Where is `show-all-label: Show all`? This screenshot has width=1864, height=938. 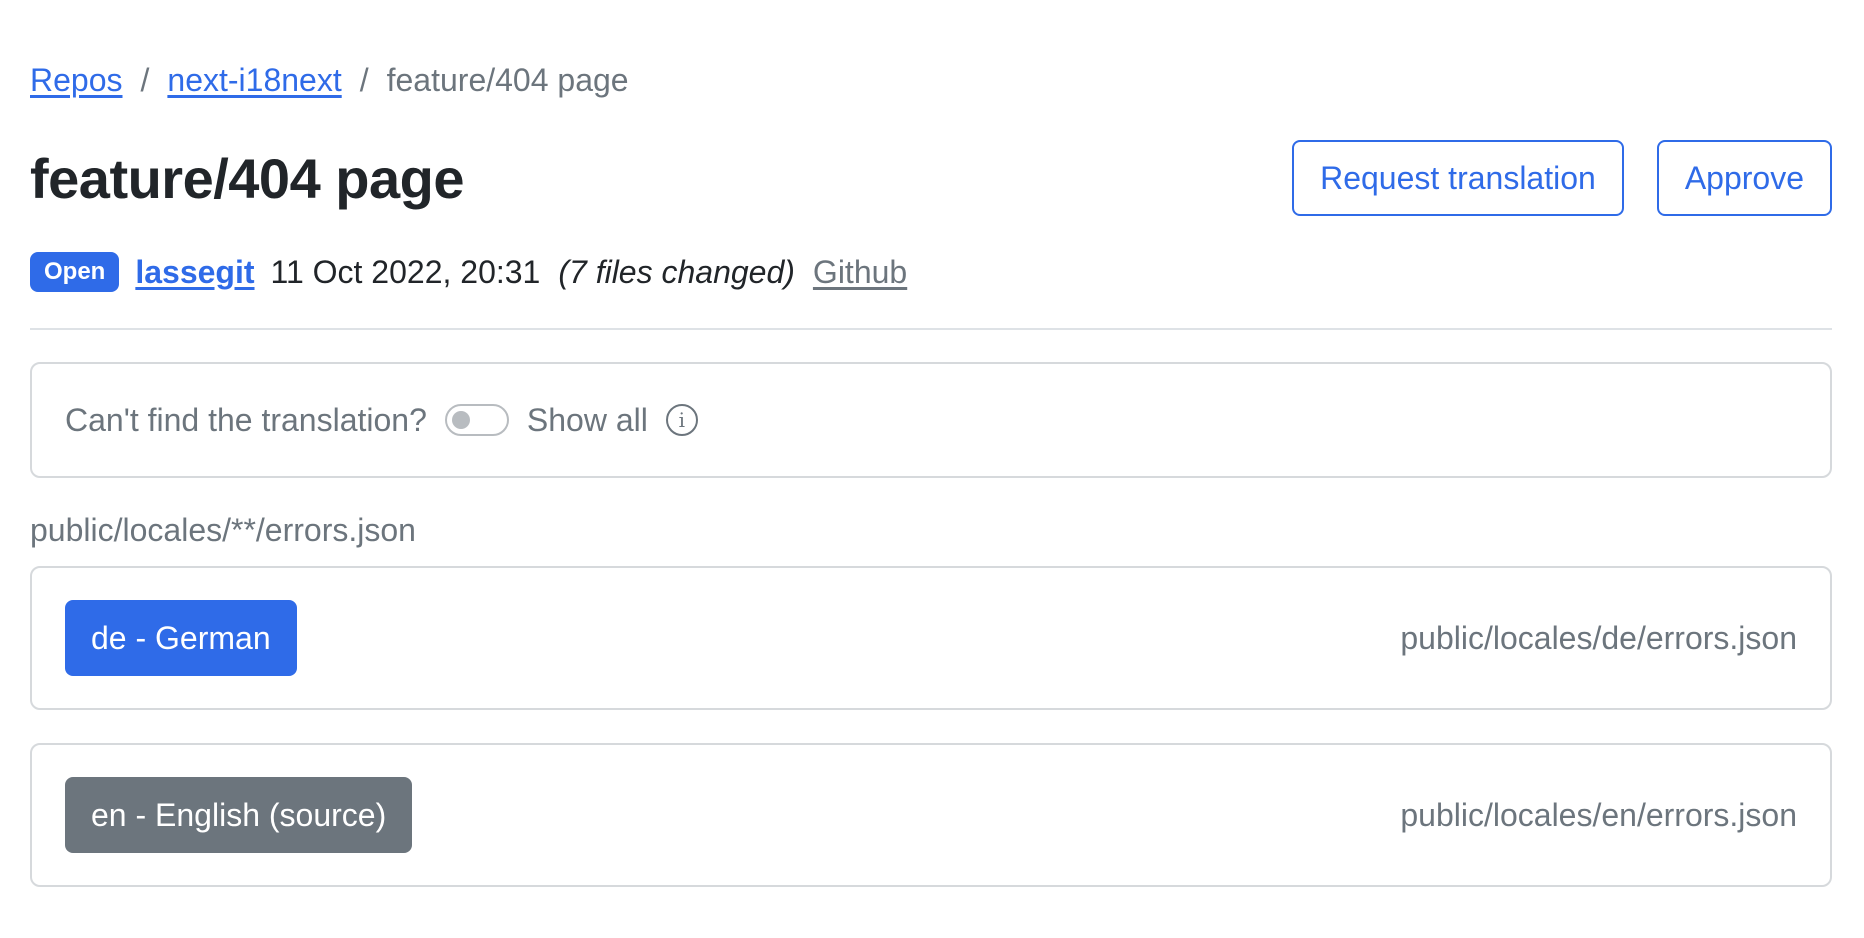 show-all-label: Show all is located at coordinates (587, 419).